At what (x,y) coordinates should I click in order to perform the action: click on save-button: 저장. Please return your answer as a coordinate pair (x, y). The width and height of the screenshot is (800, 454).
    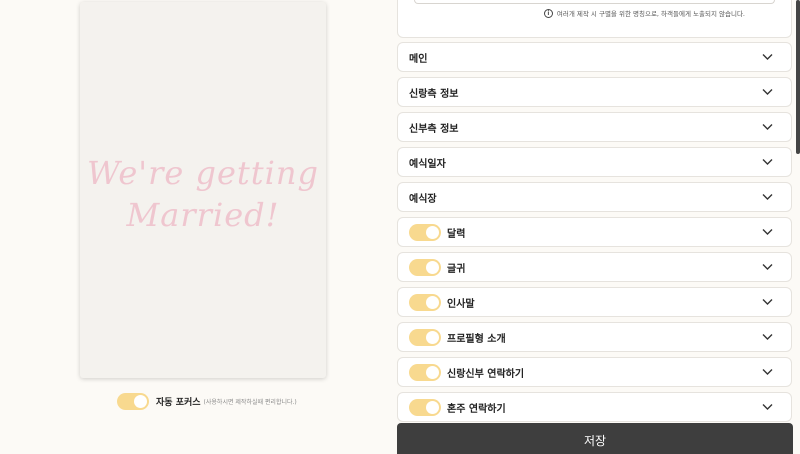
    Looking at the image, I should click on (595, 438).